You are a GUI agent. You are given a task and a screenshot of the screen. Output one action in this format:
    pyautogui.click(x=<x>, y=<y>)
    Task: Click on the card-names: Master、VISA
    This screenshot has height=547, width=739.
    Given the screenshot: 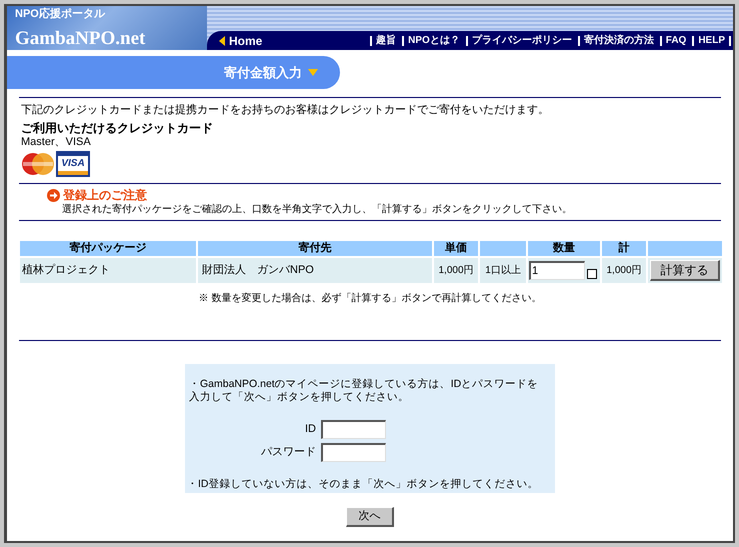 What is the action you would take?
    pyautogui.click(x=56, y=143)
    